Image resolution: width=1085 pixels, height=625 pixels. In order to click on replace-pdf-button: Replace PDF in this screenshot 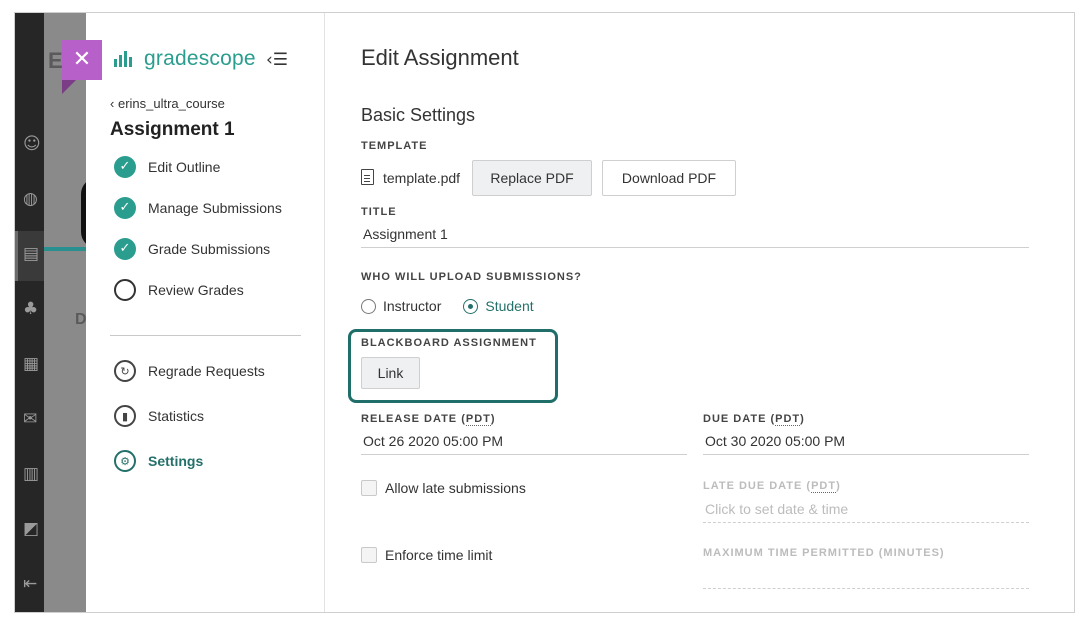, I will do `click(532, 178)`.